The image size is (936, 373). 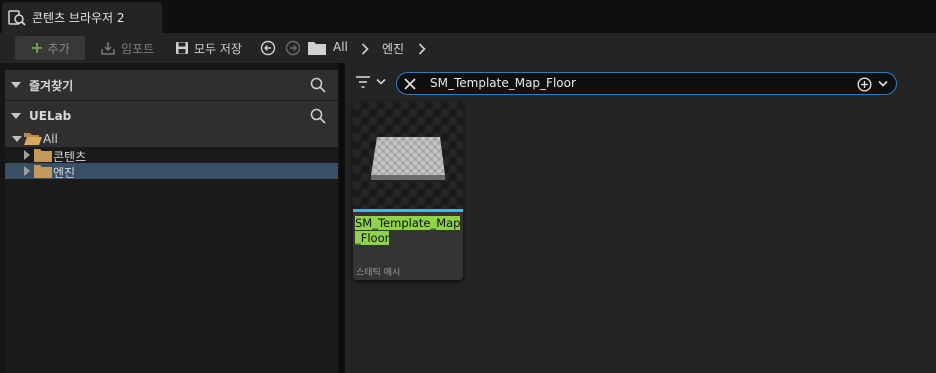 What do you see at coordinates (363, 82) in the screenshot?
I see `filter-icon` at bounding box center [363, 82].